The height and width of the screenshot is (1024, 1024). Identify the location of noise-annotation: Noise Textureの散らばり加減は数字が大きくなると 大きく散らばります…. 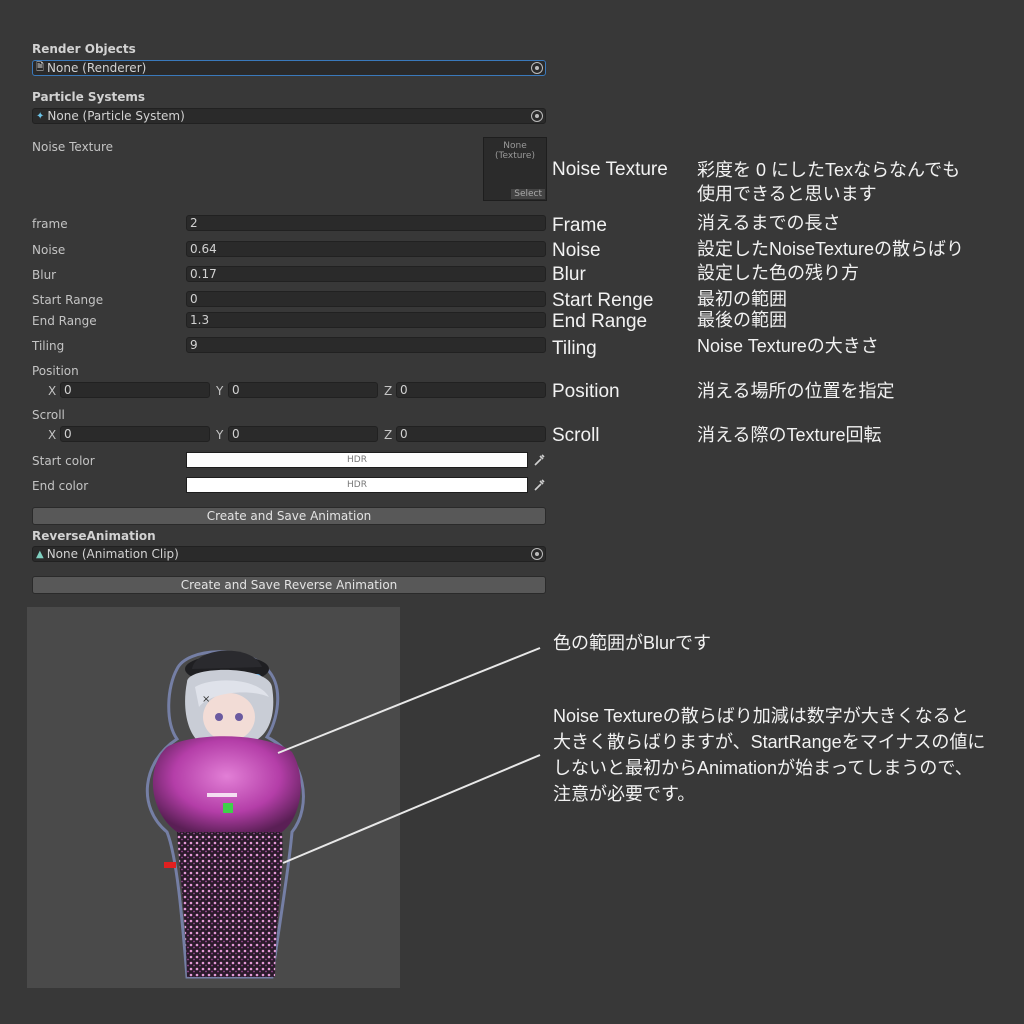
(769, 755).